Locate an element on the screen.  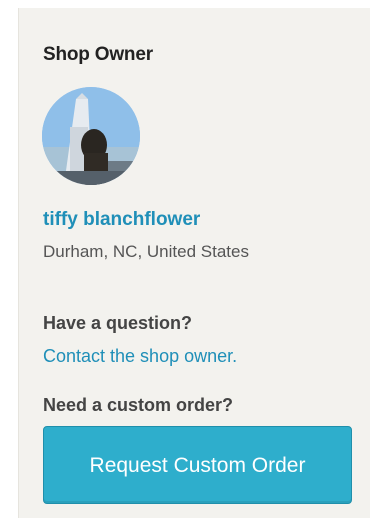
request-custom-order-button: Request Custom Order is located at coordinates (197, 465).